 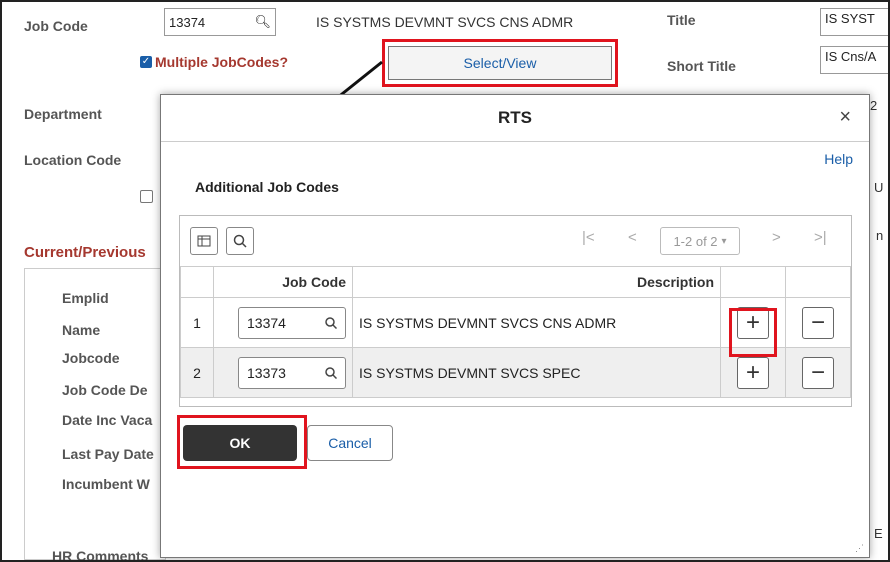 I want to click on job-code-label: Job Code, so click(x=56, y=26).